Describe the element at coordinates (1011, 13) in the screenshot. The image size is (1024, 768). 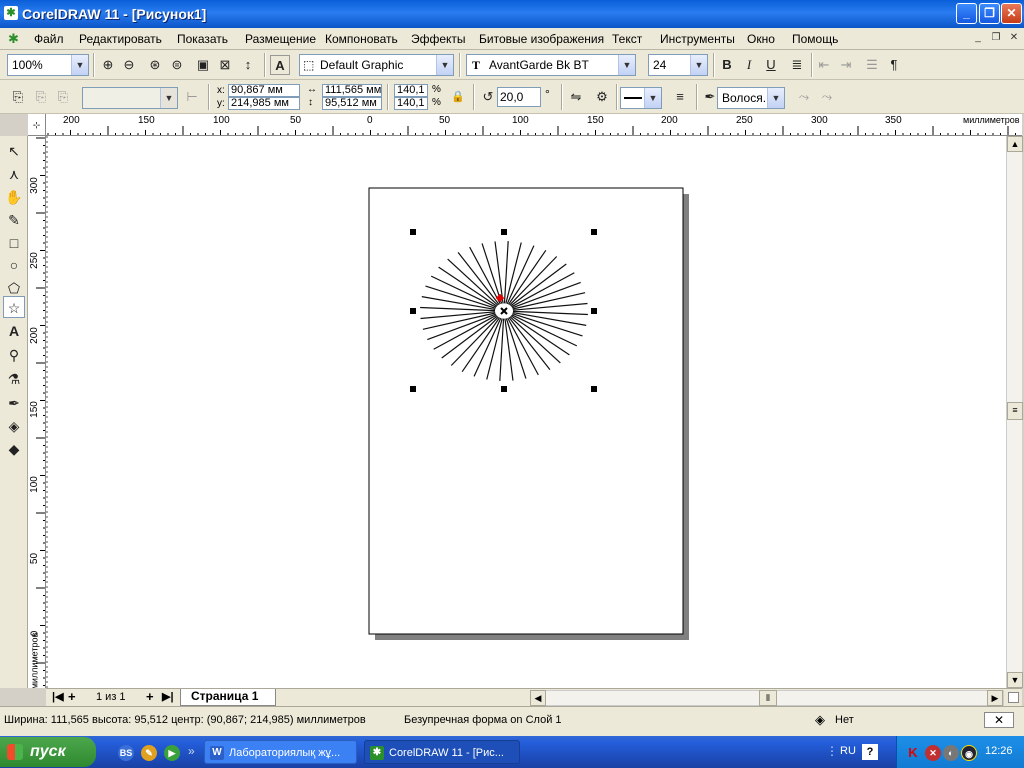
I see `close-button: ✕` at that location.